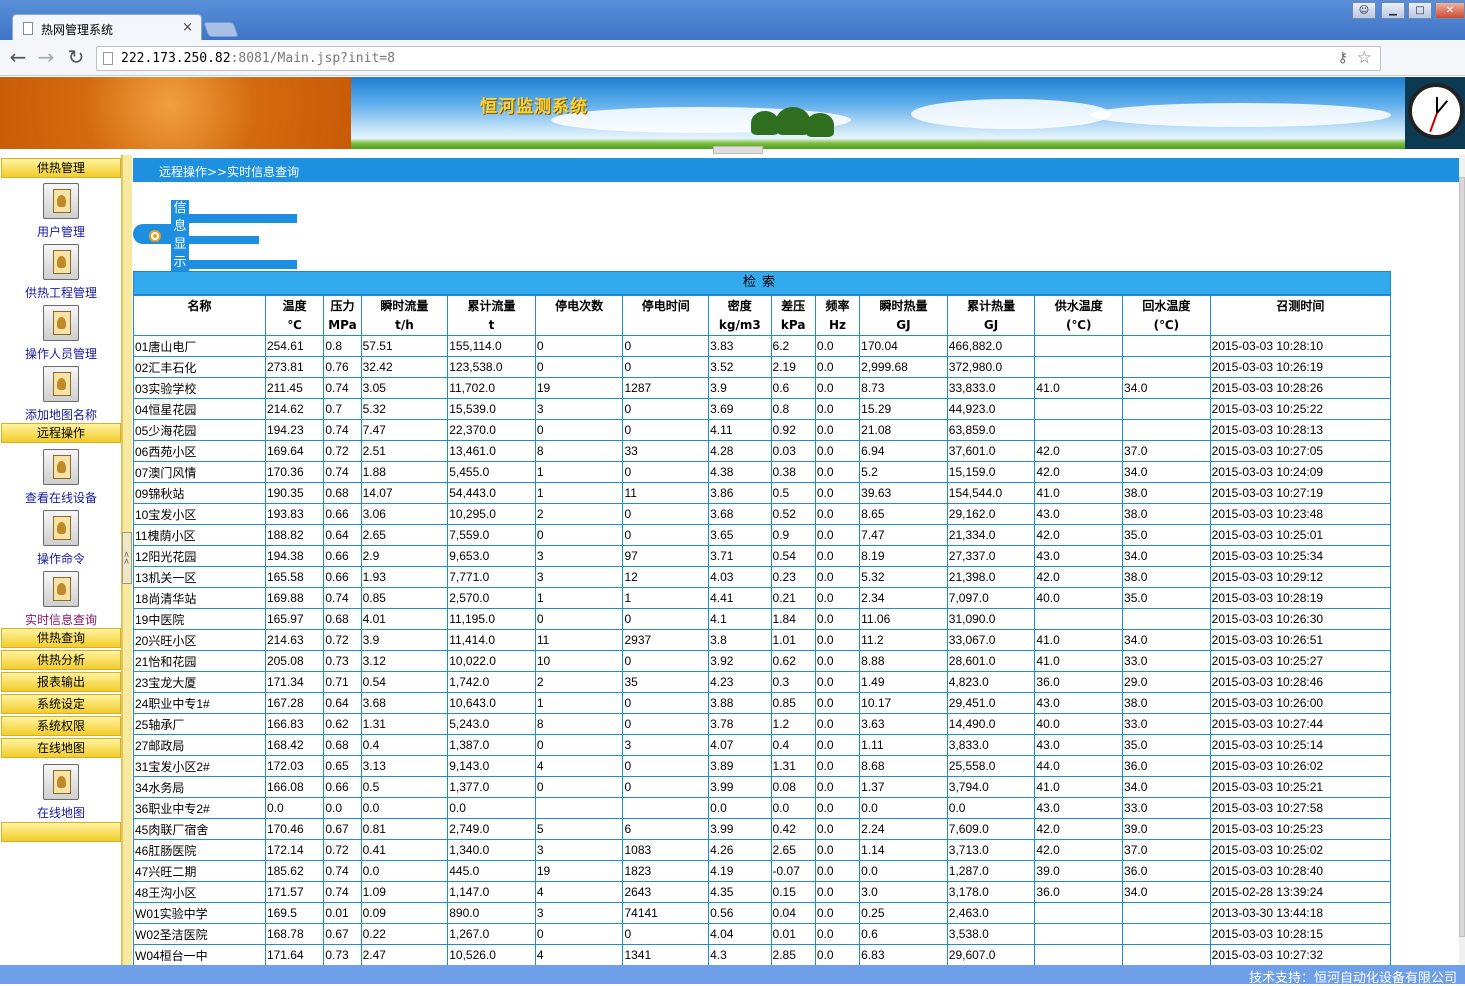 Image resolution: width=1465 pixels, height=986 pixels. I want to click on menu-item-online-map: 在线地图, so click(61, 792).